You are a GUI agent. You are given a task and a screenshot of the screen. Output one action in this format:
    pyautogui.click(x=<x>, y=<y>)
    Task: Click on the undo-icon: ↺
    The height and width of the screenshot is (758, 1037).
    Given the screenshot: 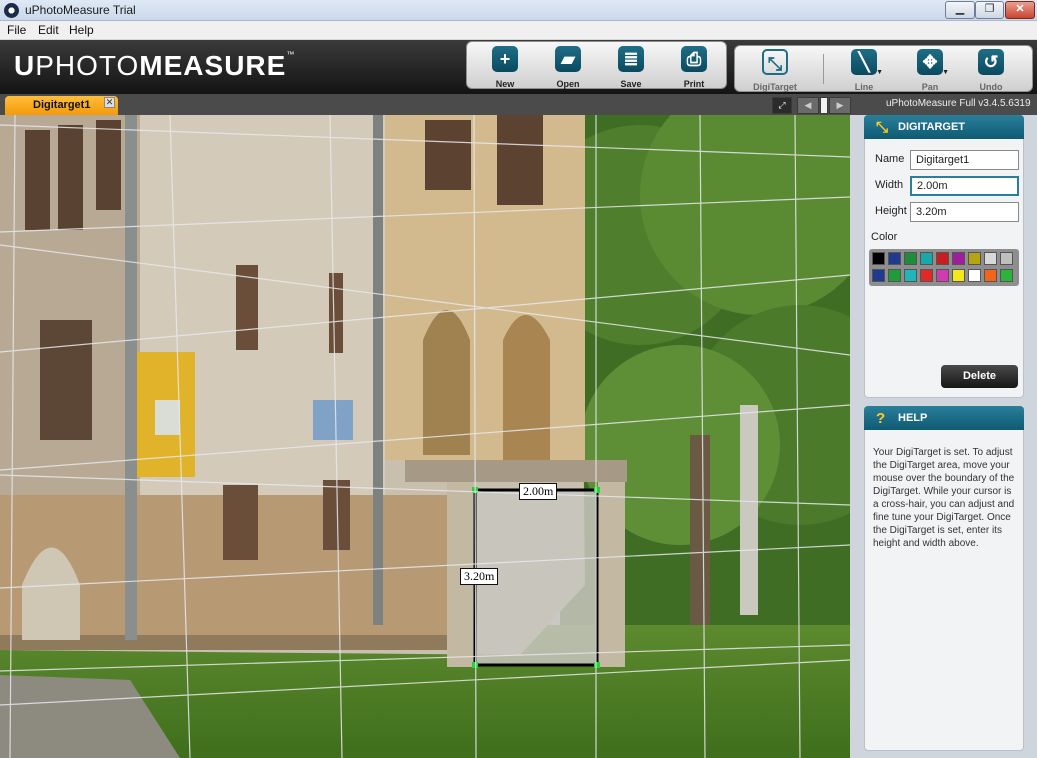 What is the action you would take?
    pyautogui.click(x=991, y=62)
    